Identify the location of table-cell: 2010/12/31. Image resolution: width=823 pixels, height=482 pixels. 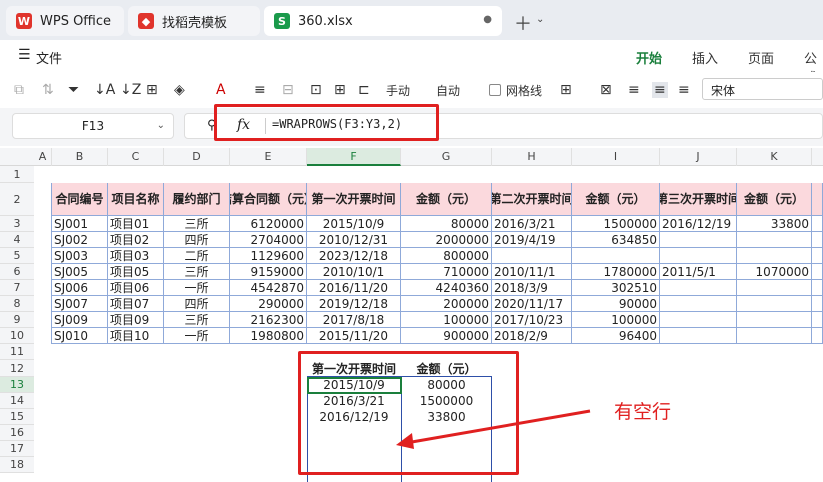
(354, 240).